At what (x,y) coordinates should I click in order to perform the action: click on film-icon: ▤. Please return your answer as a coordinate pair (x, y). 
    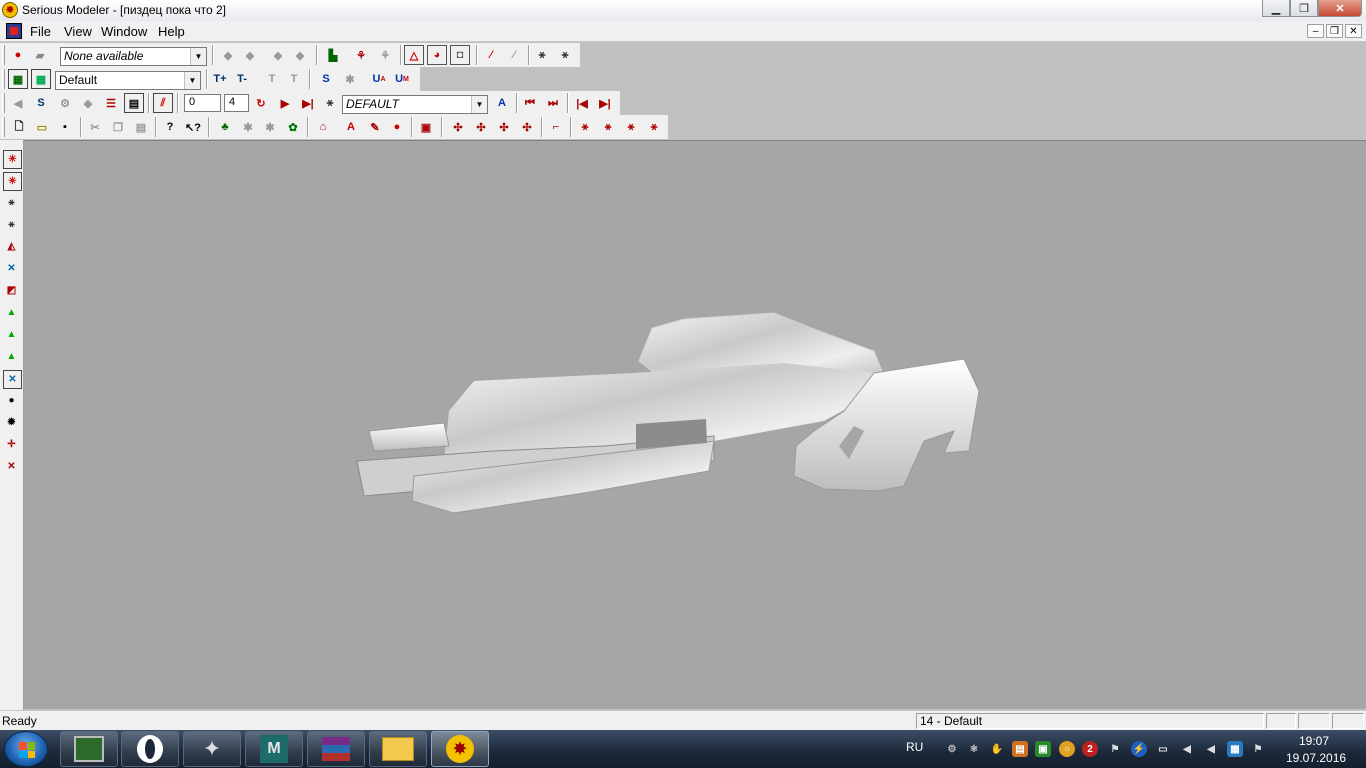
    Looking at the image, I should click on (134, 103).